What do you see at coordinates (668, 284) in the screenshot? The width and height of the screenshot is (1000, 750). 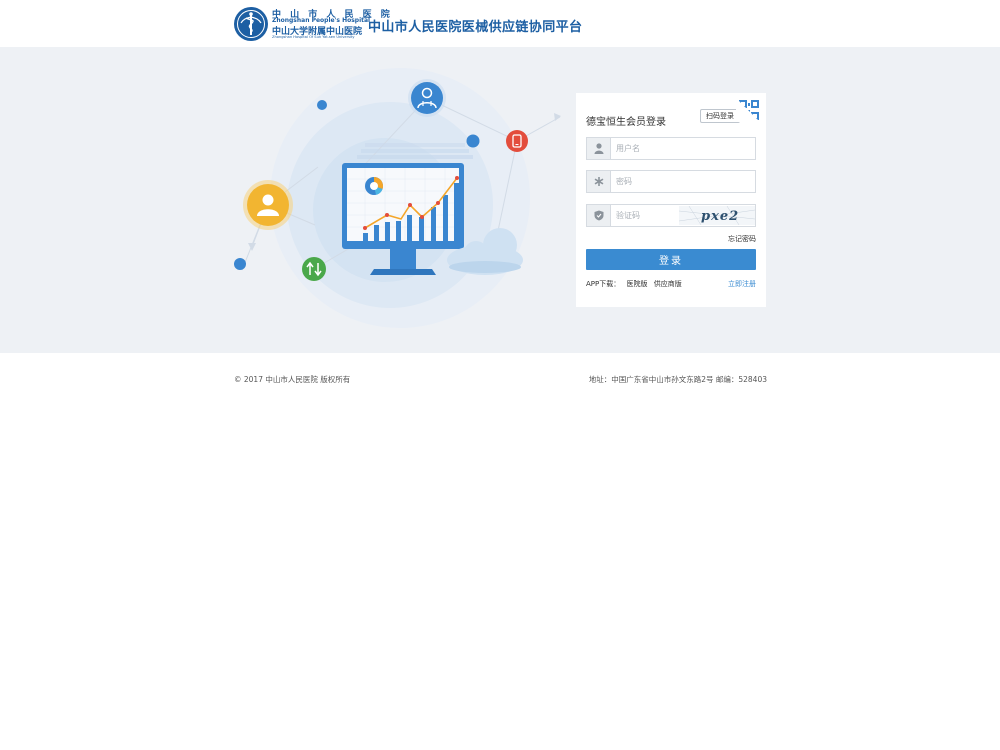 I see `app-supplier-link: 供应商版` at bounding box center [668, 284].